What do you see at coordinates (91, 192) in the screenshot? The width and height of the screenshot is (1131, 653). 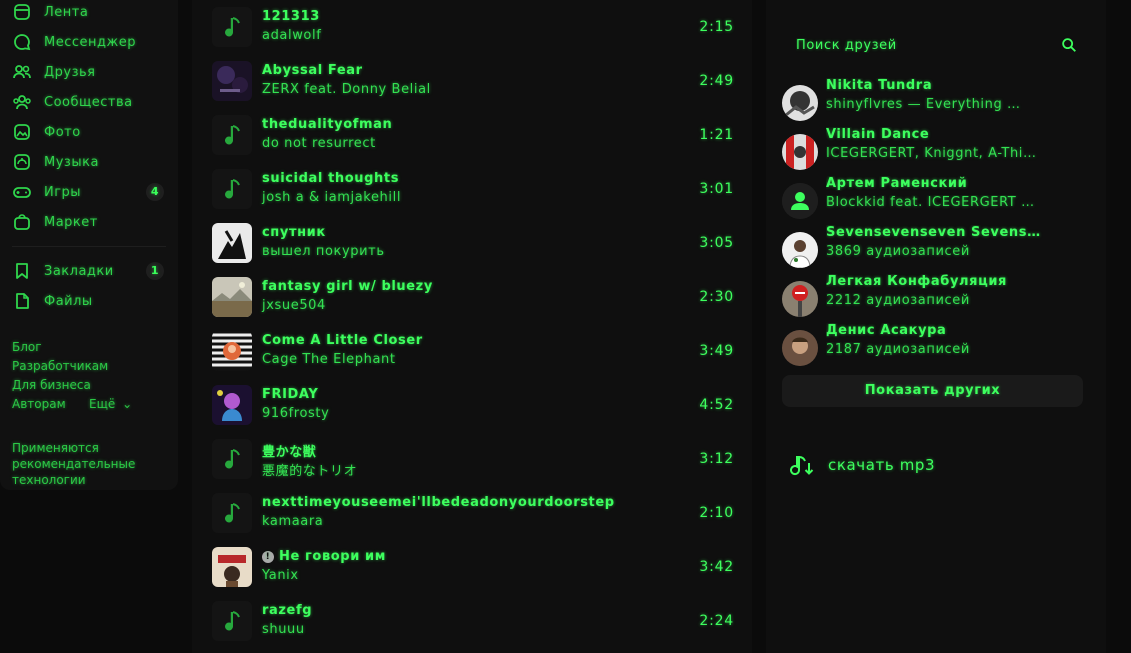 I see `nav-games: Игры 4` at bounding box center [91, 192].